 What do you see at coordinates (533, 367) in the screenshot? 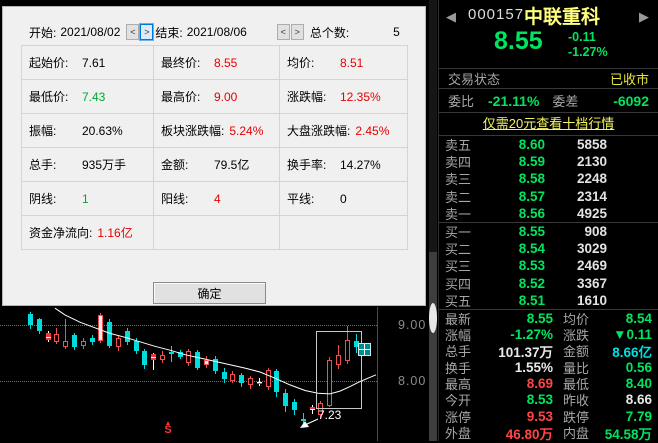
I see `stat-value: 1.55%` at bounding box center [533, 367].